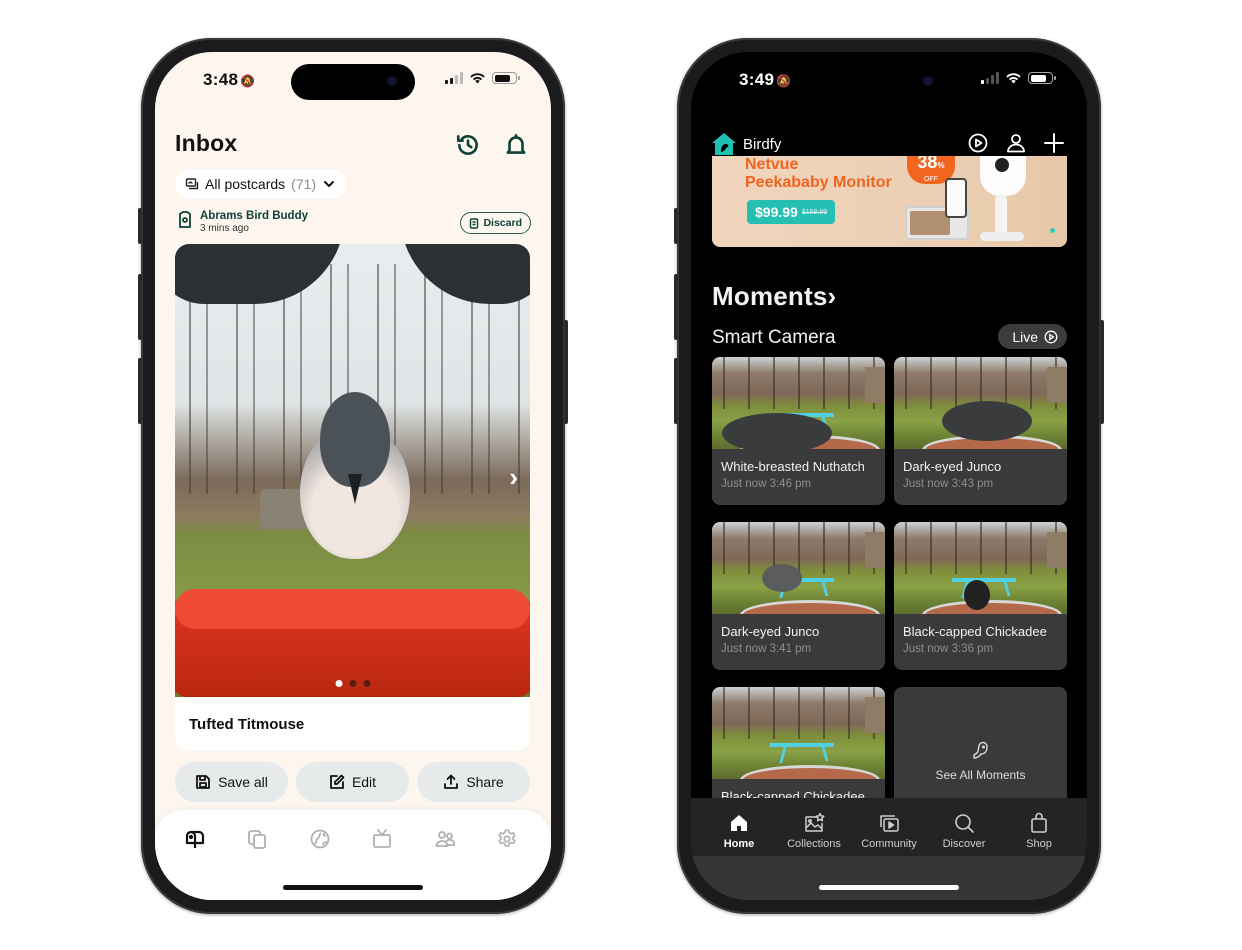 Image resolution: width=1242 pixels, height=950 pixels. I want to click on volume-down-button, so click(140, 391).